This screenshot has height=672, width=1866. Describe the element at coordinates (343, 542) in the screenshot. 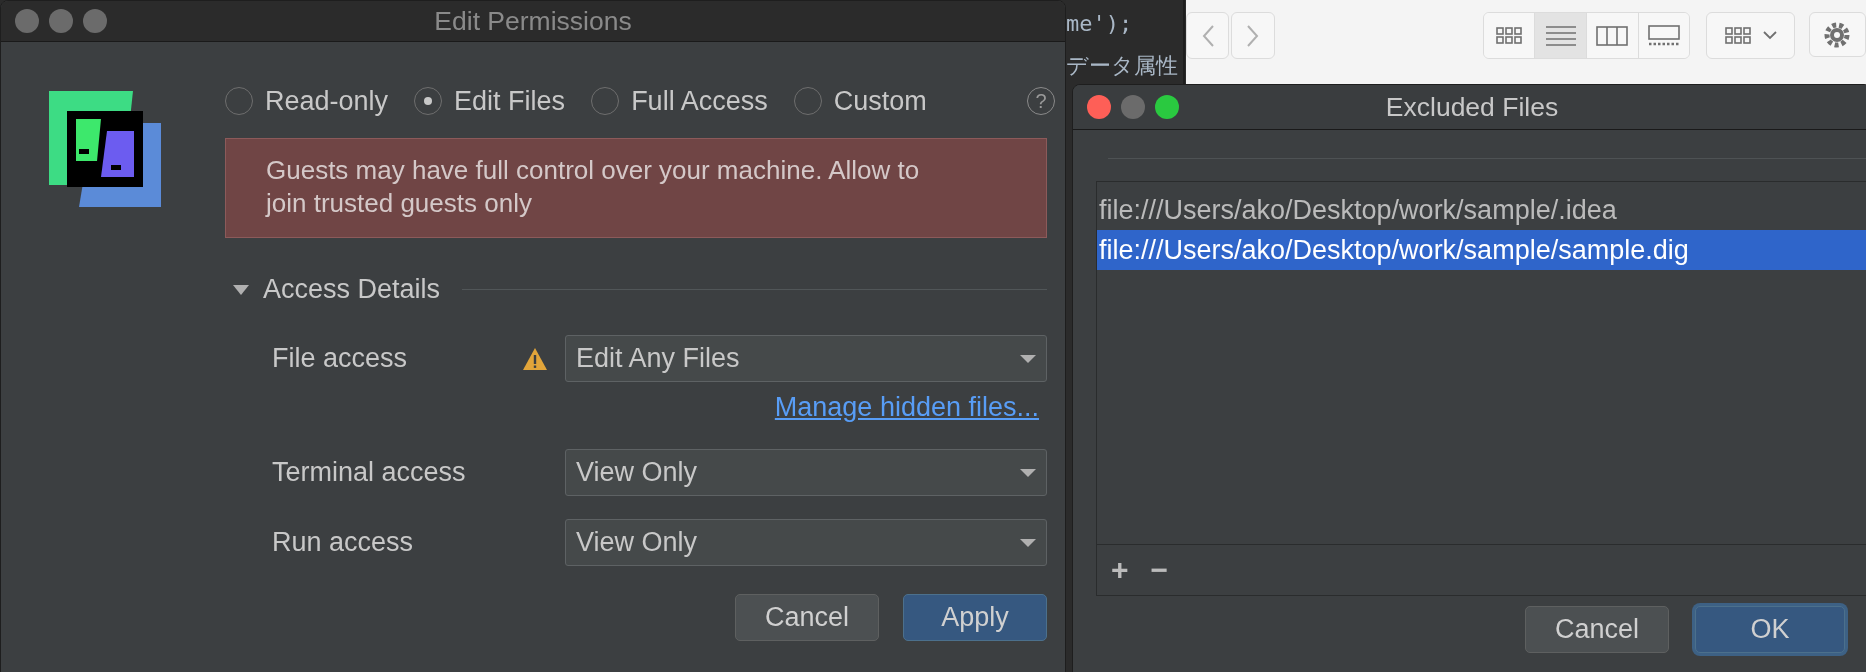

I see `field-label: Run access` at that location.